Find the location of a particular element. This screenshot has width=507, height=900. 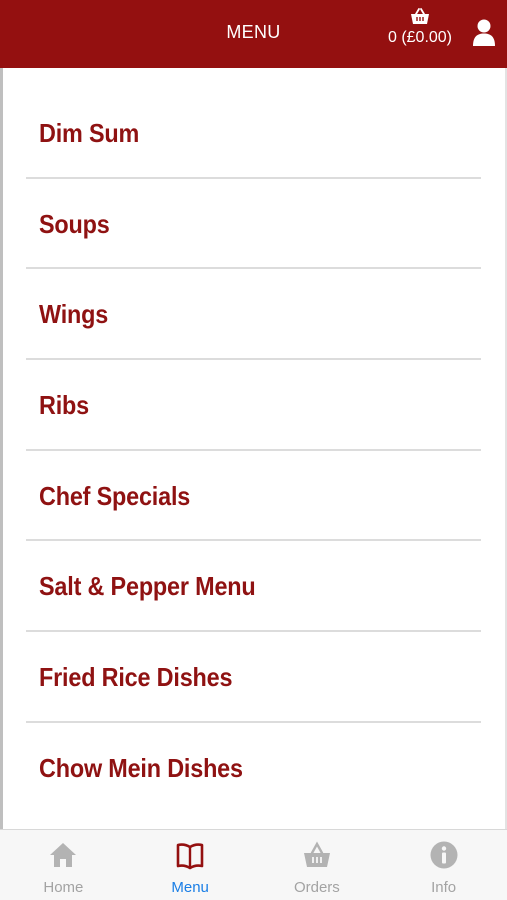

basket-button: 0 (£0.00) is located at coordinates (420, 33).